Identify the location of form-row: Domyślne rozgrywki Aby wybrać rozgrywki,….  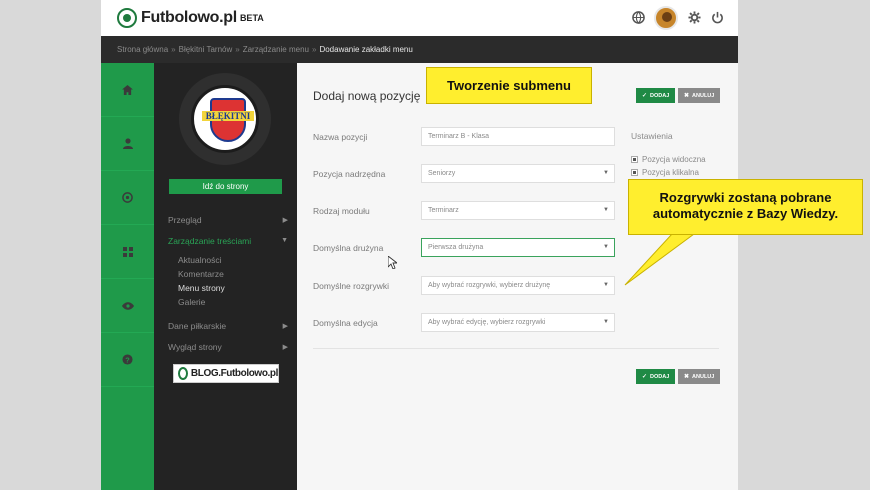
(466, 286).